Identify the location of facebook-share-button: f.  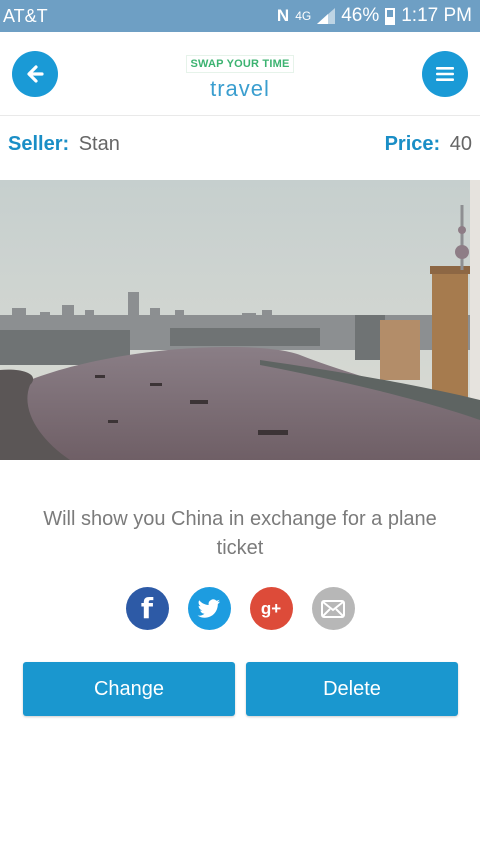
(147, 608).